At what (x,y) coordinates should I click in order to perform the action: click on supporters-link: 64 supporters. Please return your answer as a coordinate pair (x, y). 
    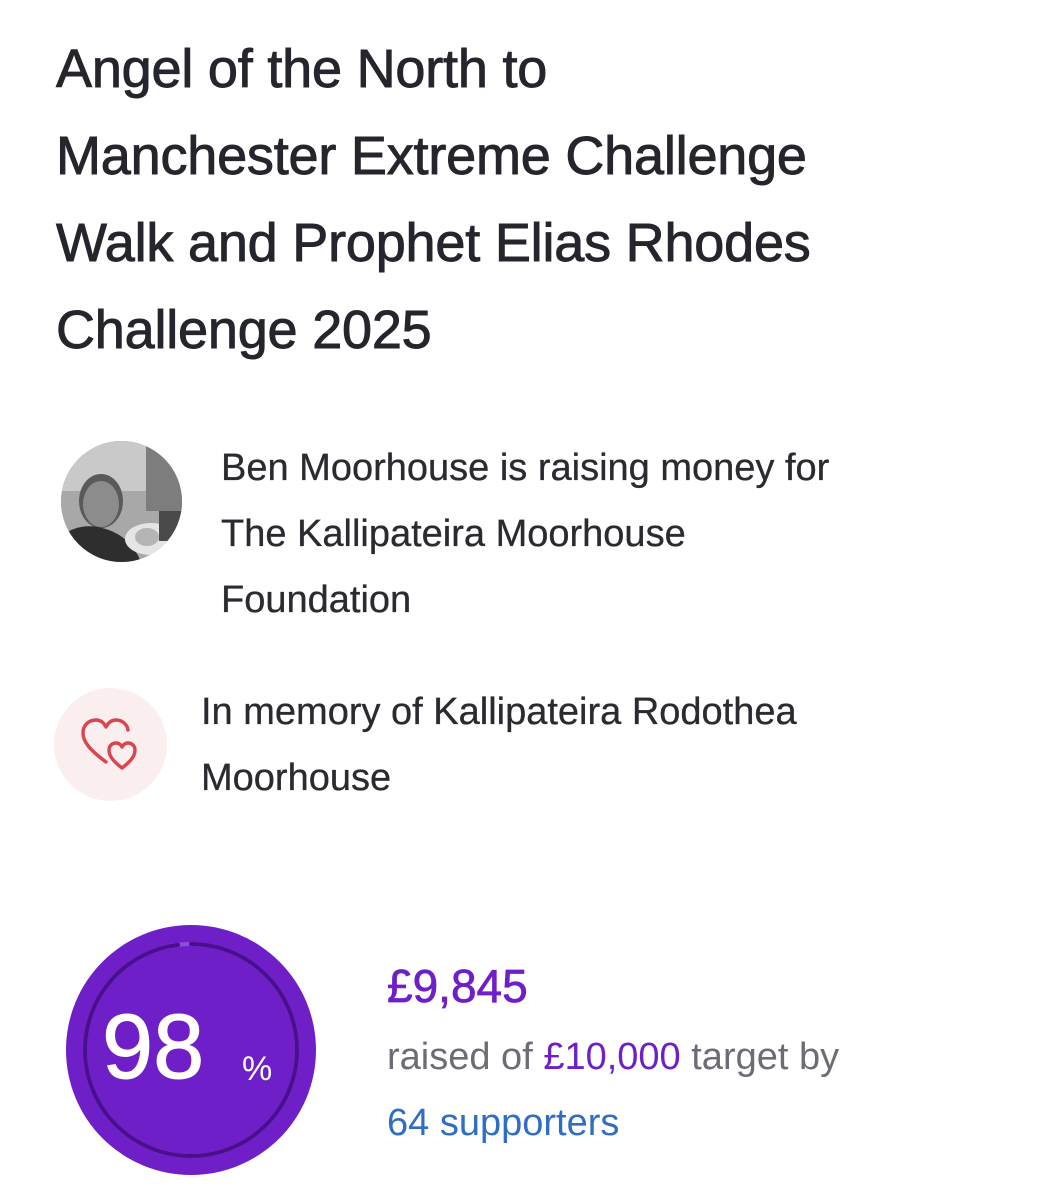
    Looking at the image, I should click on (503, 1123).